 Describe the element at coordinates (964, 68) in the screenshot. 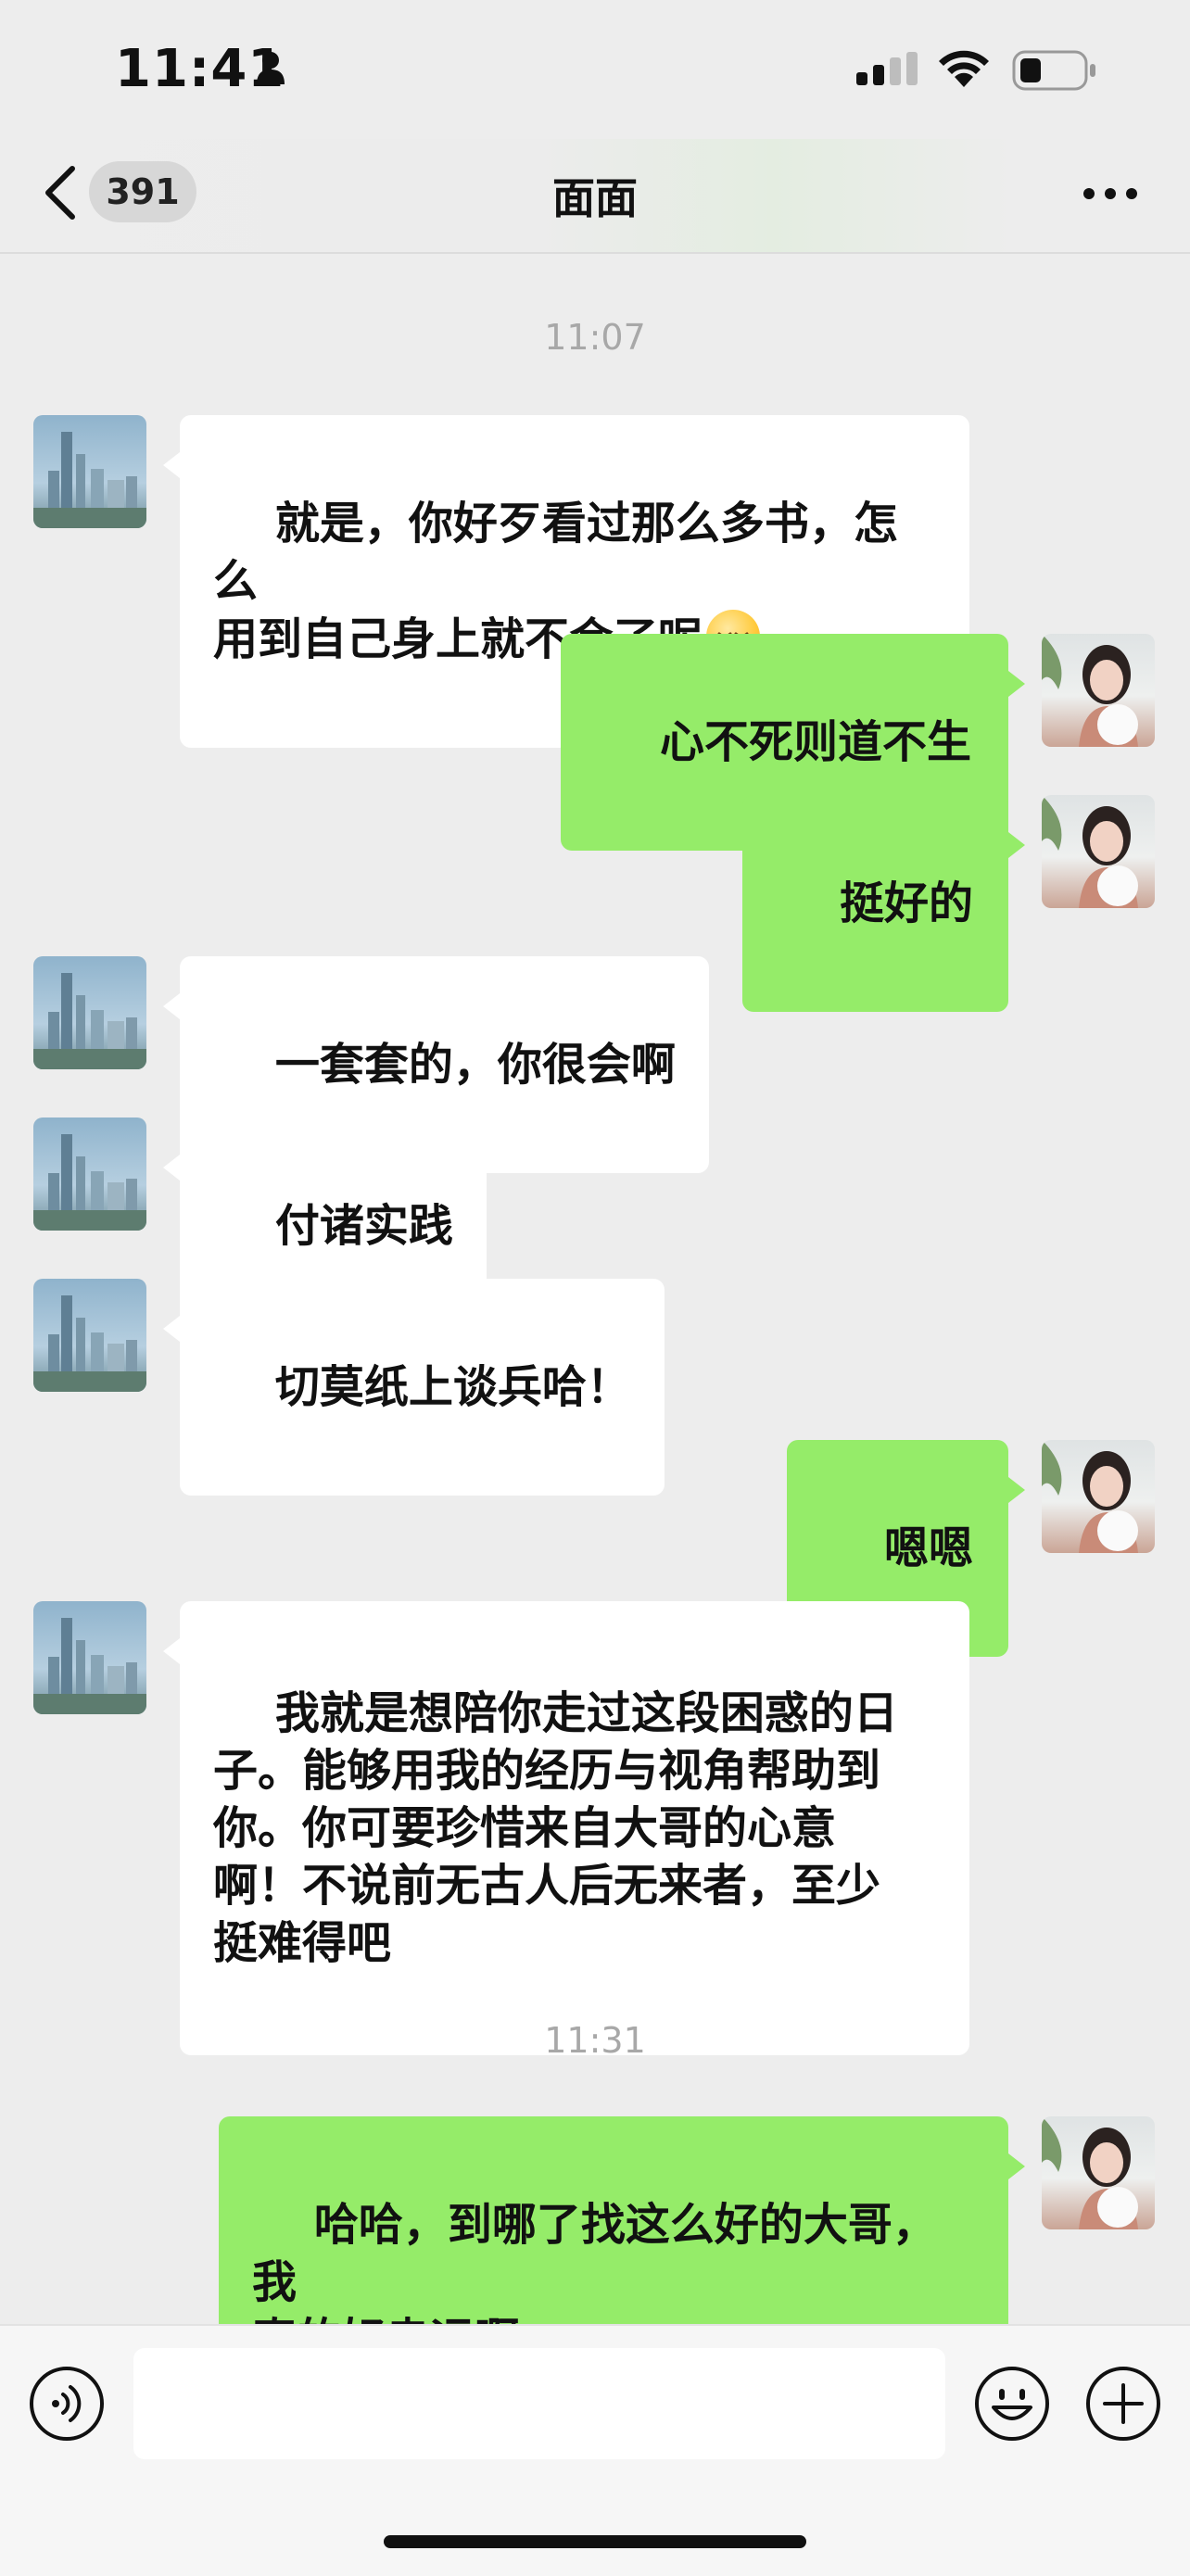

I see `wifi-icon` at that location.